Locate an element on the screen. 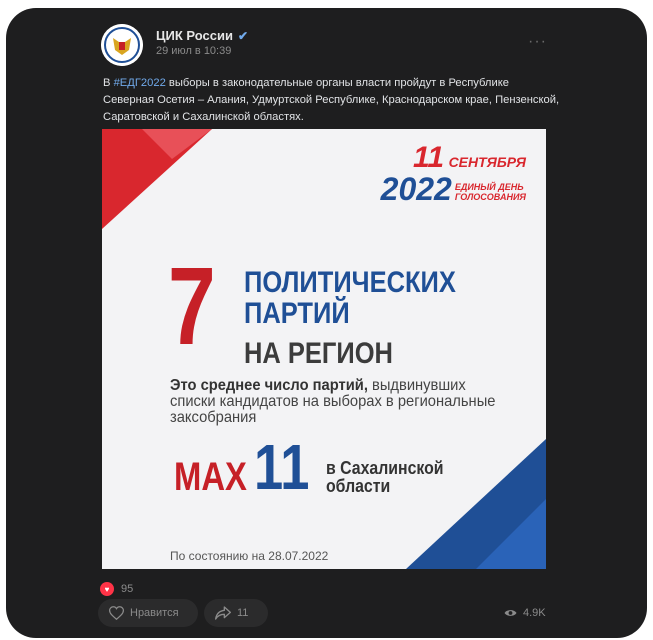  eye-icon is located at coordinates (510, 613).